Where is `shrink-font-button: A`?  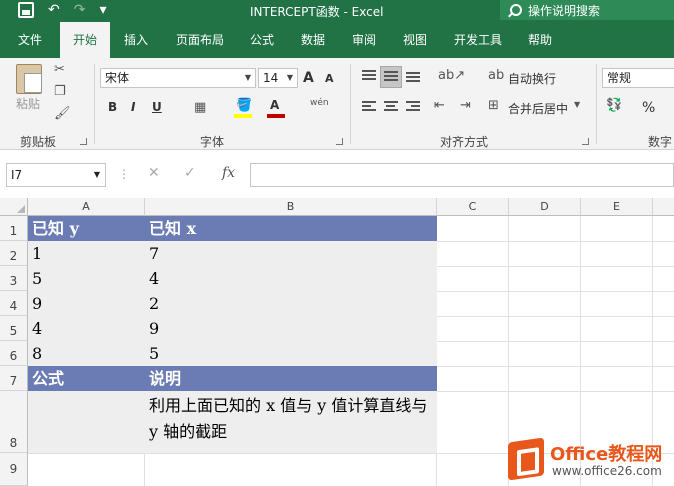 shrink-font-button: A is located at coordinates (329, 78).